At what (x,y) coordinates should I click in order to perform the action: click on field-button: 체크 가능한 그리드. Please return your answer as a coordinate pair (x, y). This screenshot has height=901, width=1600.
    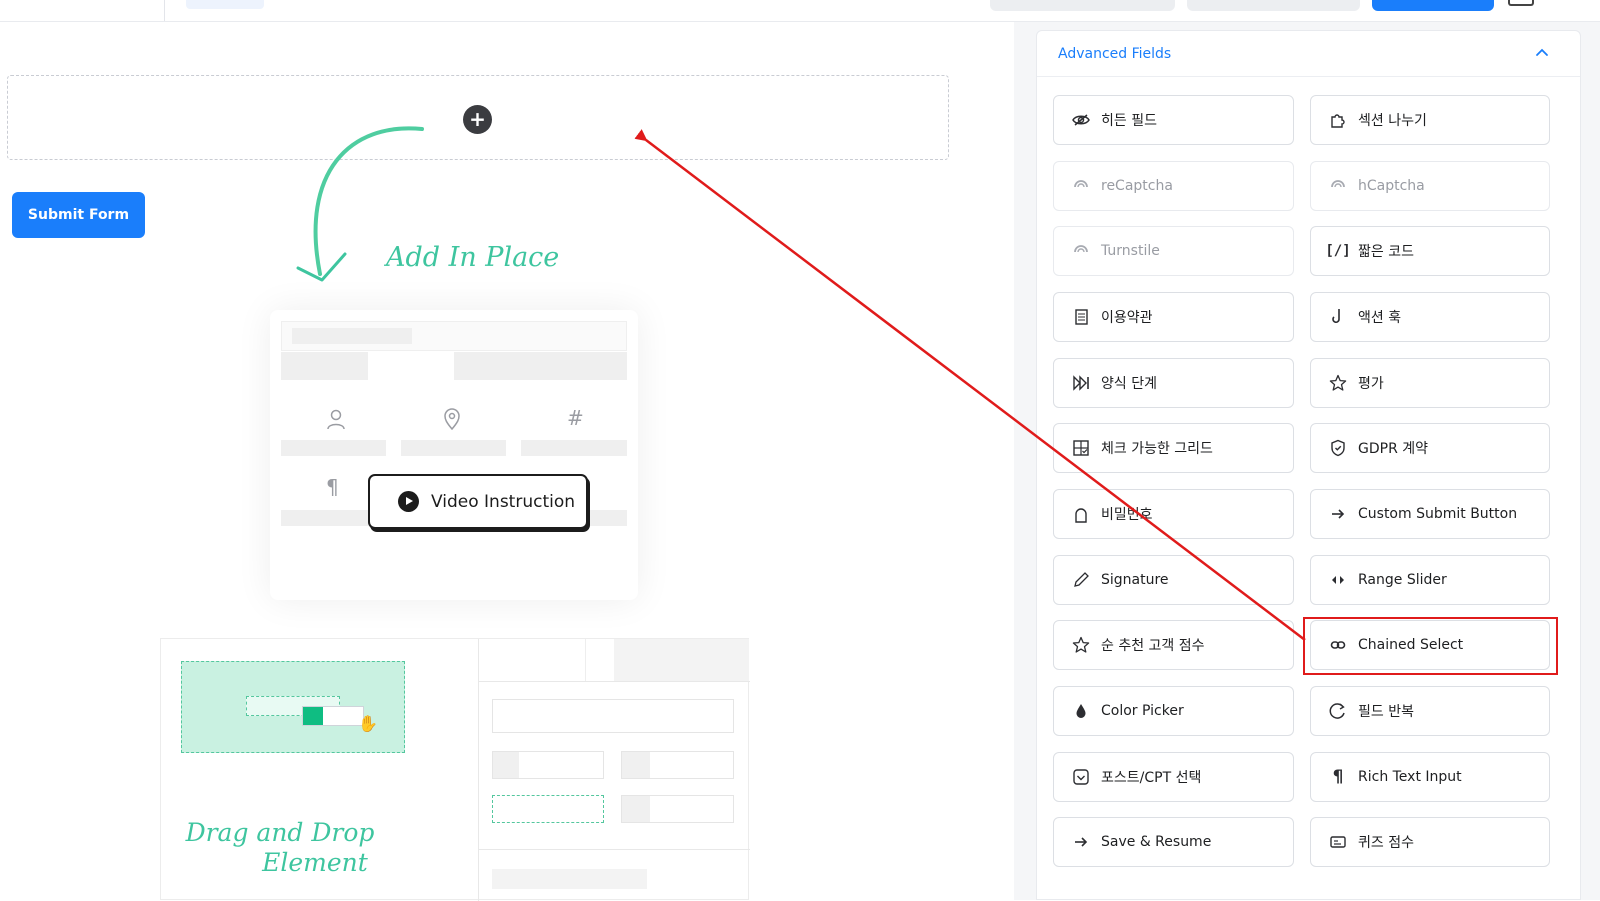
    Looking at the image, I should click on (1173, 448).